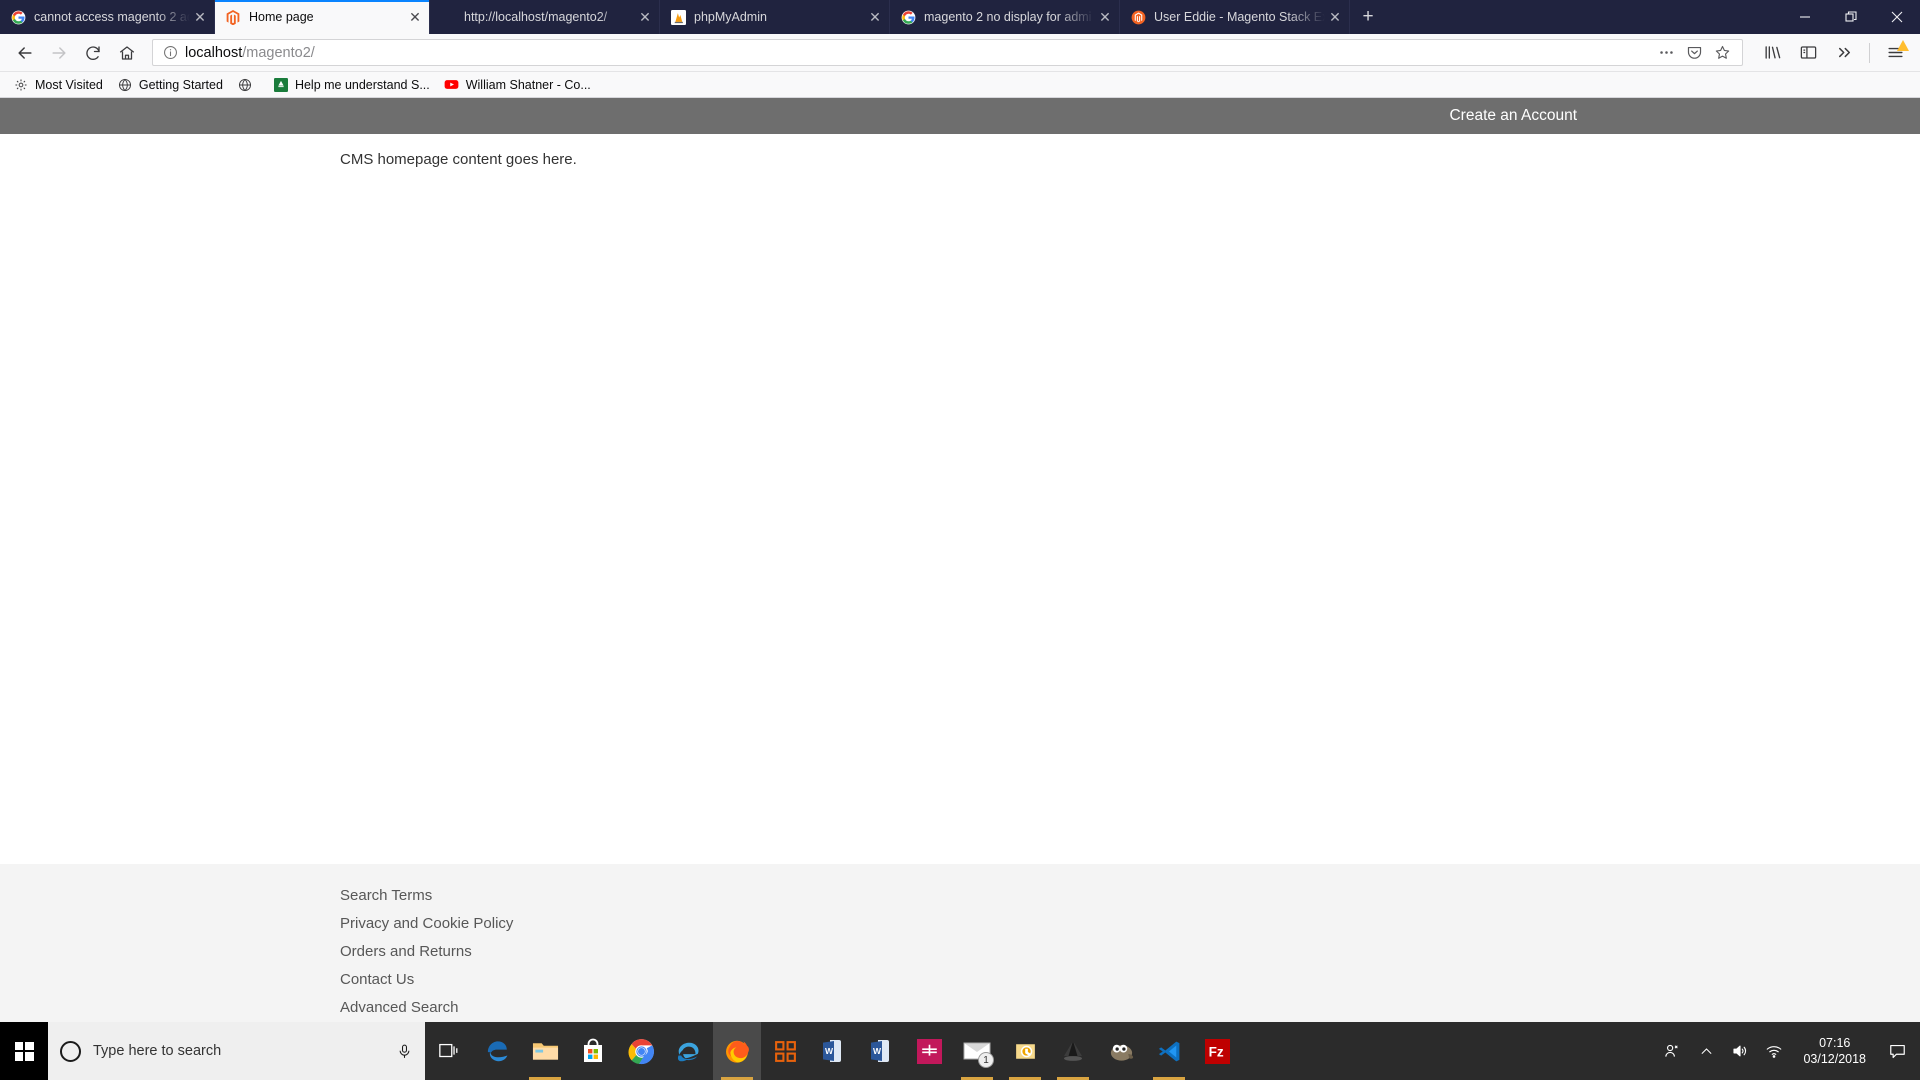 The height and width of the screenshot is (1080, 1920). I want to click on taskbar-item-red-app, so click(929, 1051).